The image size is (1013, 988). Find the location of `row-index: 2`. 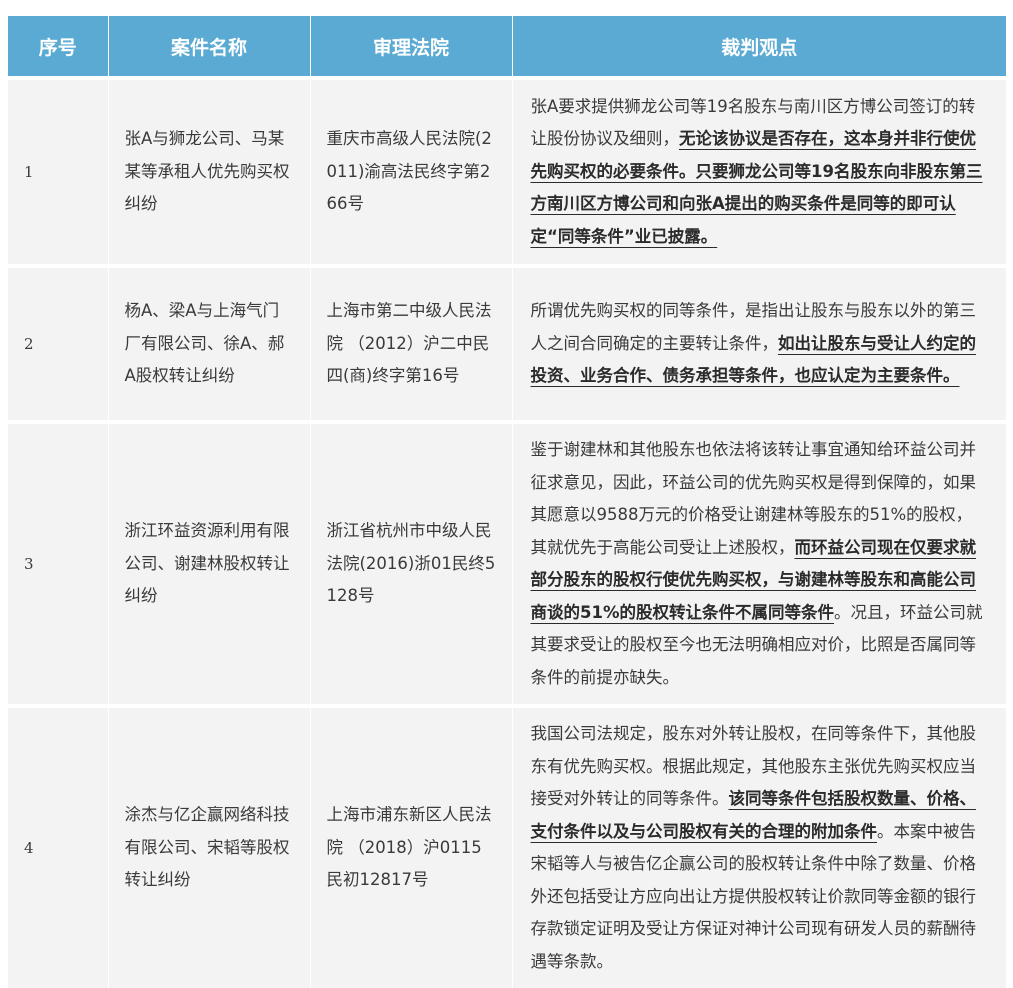

row-index: 2 is located at coordinates (58, 343).